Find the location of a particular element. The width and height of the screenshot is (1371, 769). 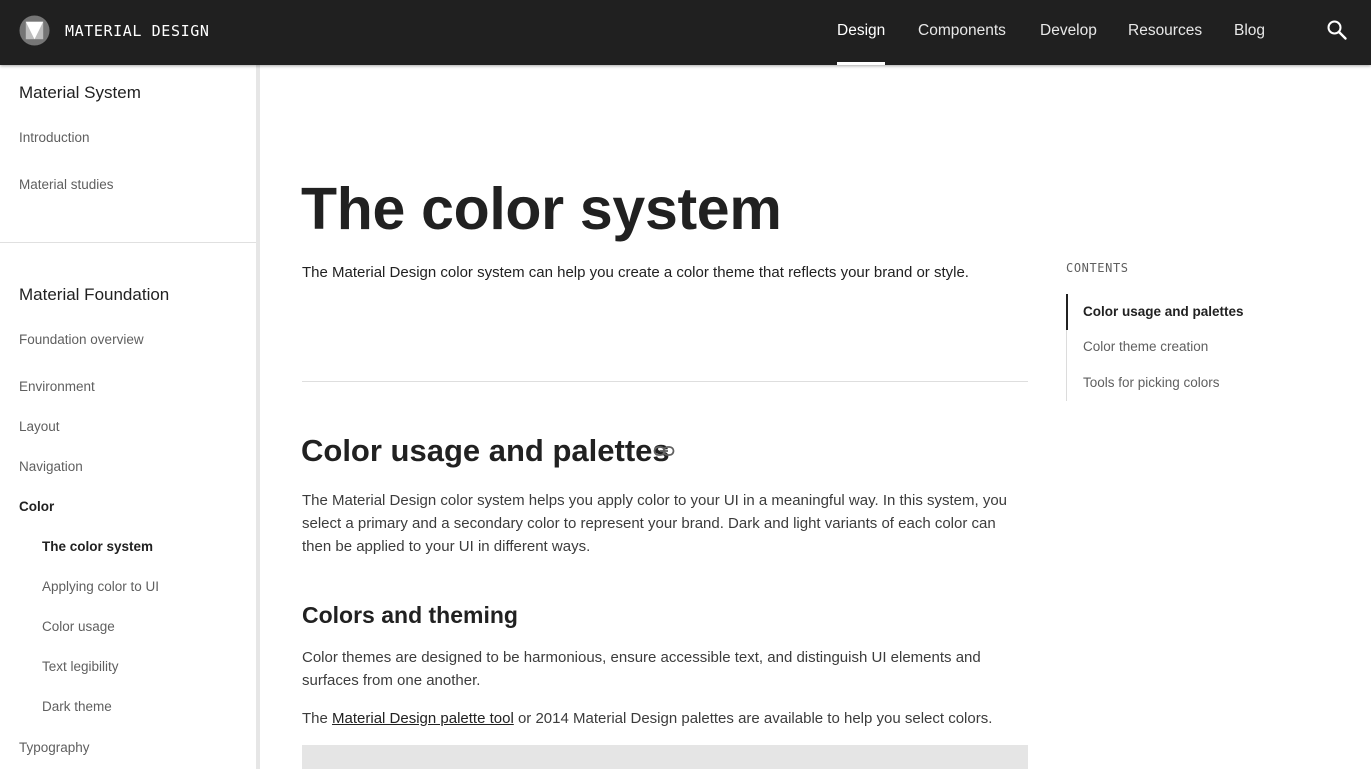

sidebar-divider is located at coordinates (128, 242).